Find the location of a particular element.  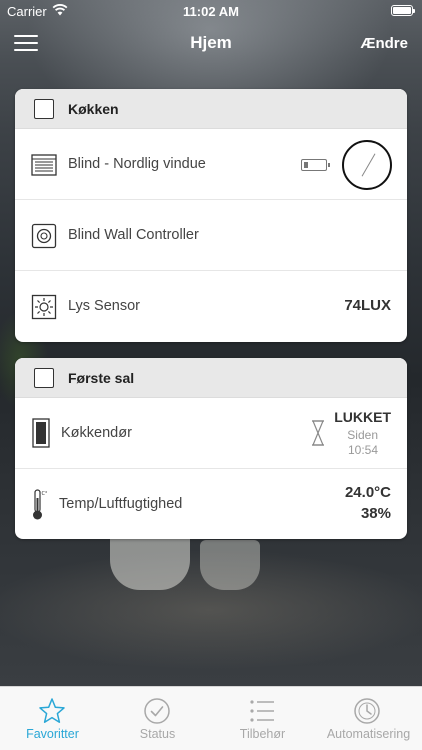

tab-automation: Automatisering is located at coordinates (368, 718).